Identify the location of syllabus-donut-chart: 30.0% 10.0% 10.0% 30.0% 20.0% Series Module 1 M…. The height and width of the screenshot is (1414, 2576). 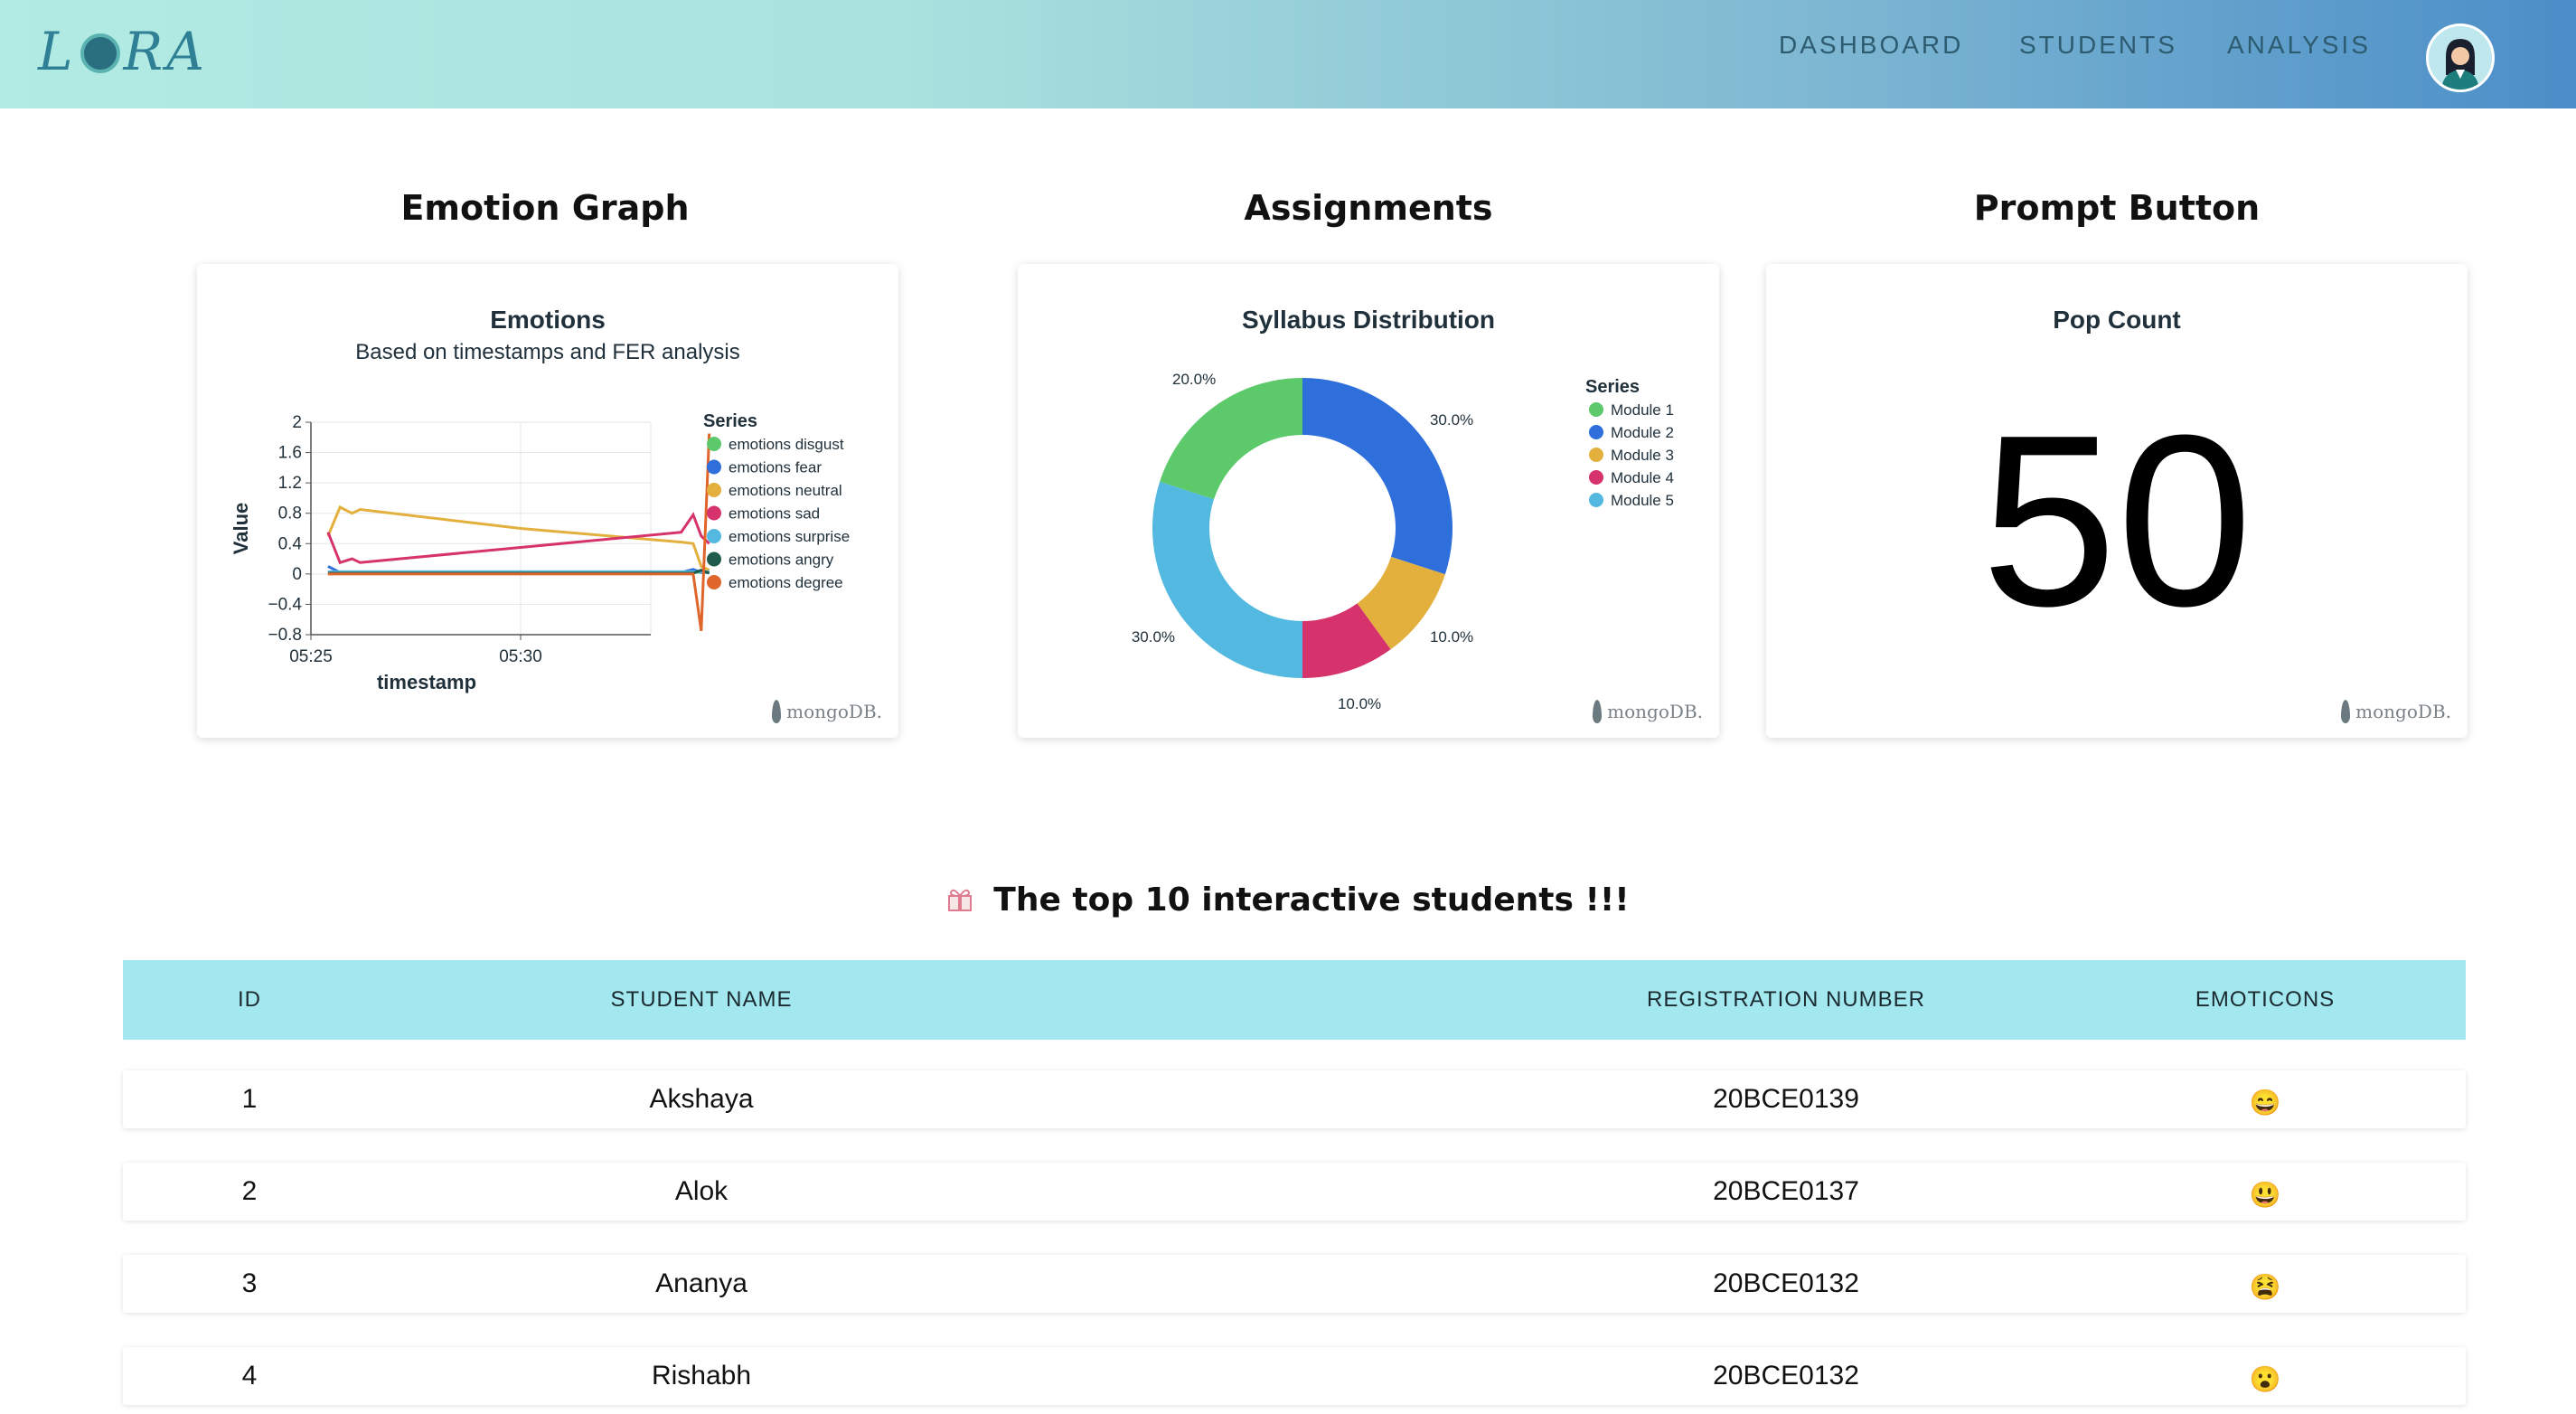
(1403, 541).